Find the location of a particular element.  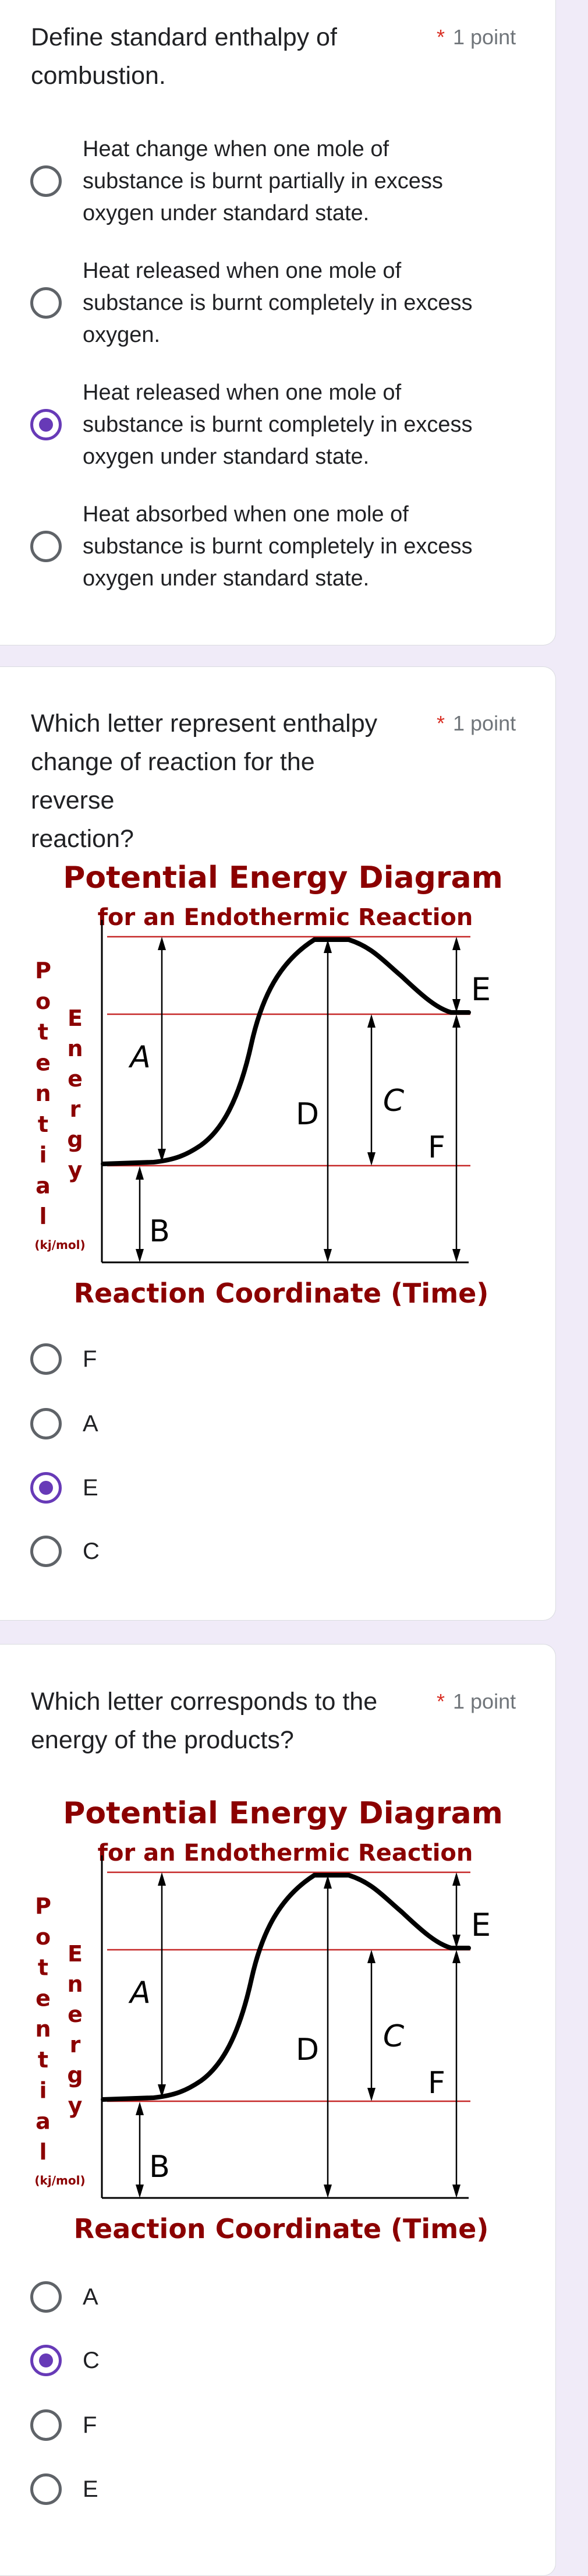

option-line: Heat change when one mole of is located at coordinates (236, 149).